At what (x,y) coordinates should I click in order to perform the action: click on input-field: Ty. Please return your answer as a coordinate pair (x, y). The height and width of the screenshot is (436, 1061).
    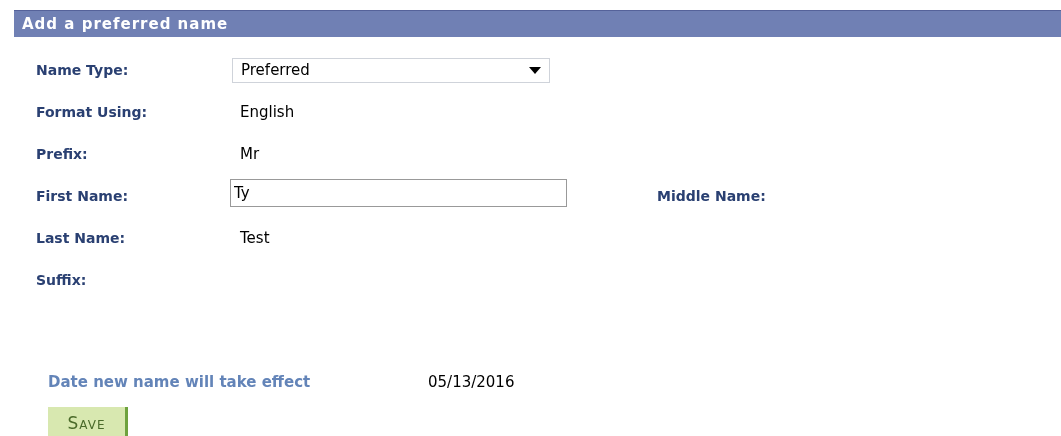
    Looking at the image, I should click on (398, 193).